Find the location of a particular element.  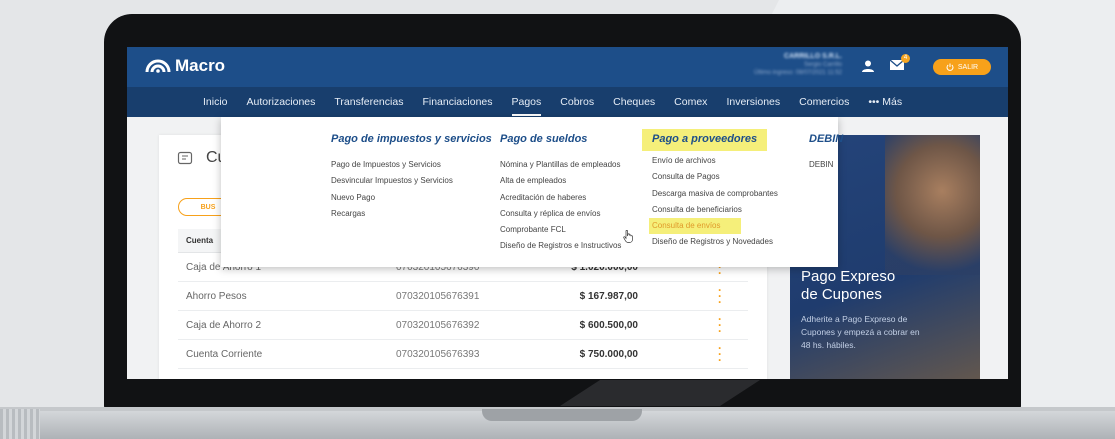

laptop-base is located at coordinates (557, 423).